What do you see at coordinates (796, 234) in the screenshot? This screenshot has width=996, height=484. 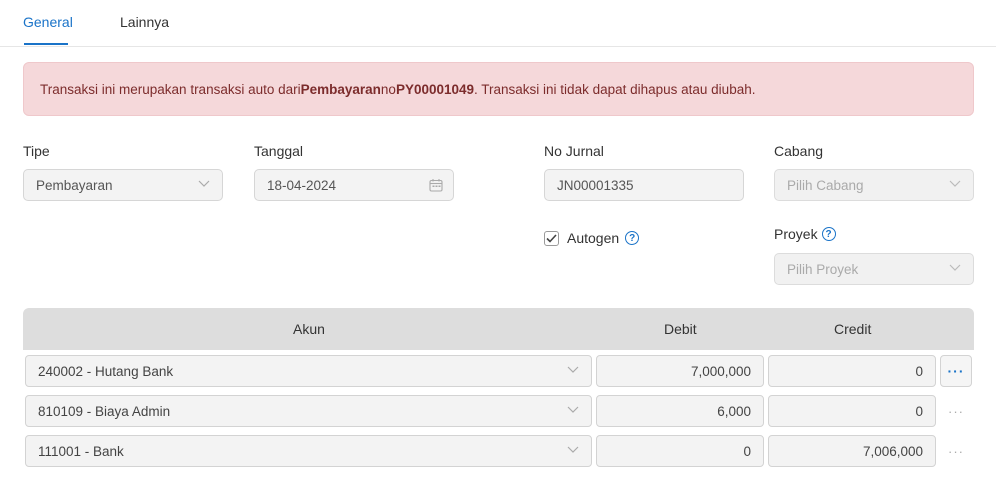 I see `proyek-label: Proyek` at bounding box center [796, 234].